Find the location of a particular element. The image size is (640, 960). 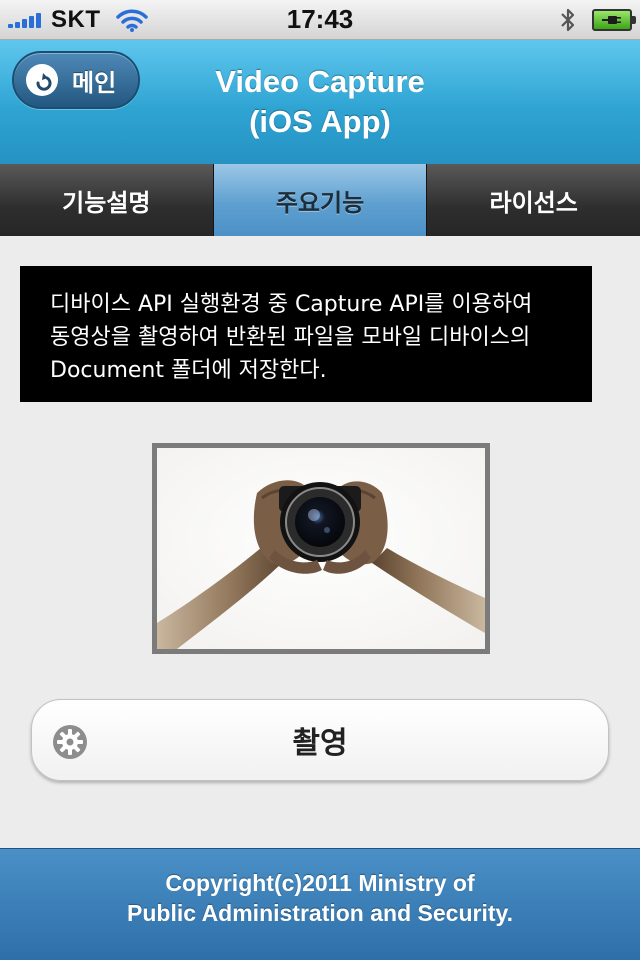

status-right is located at coordinates (597, 20).